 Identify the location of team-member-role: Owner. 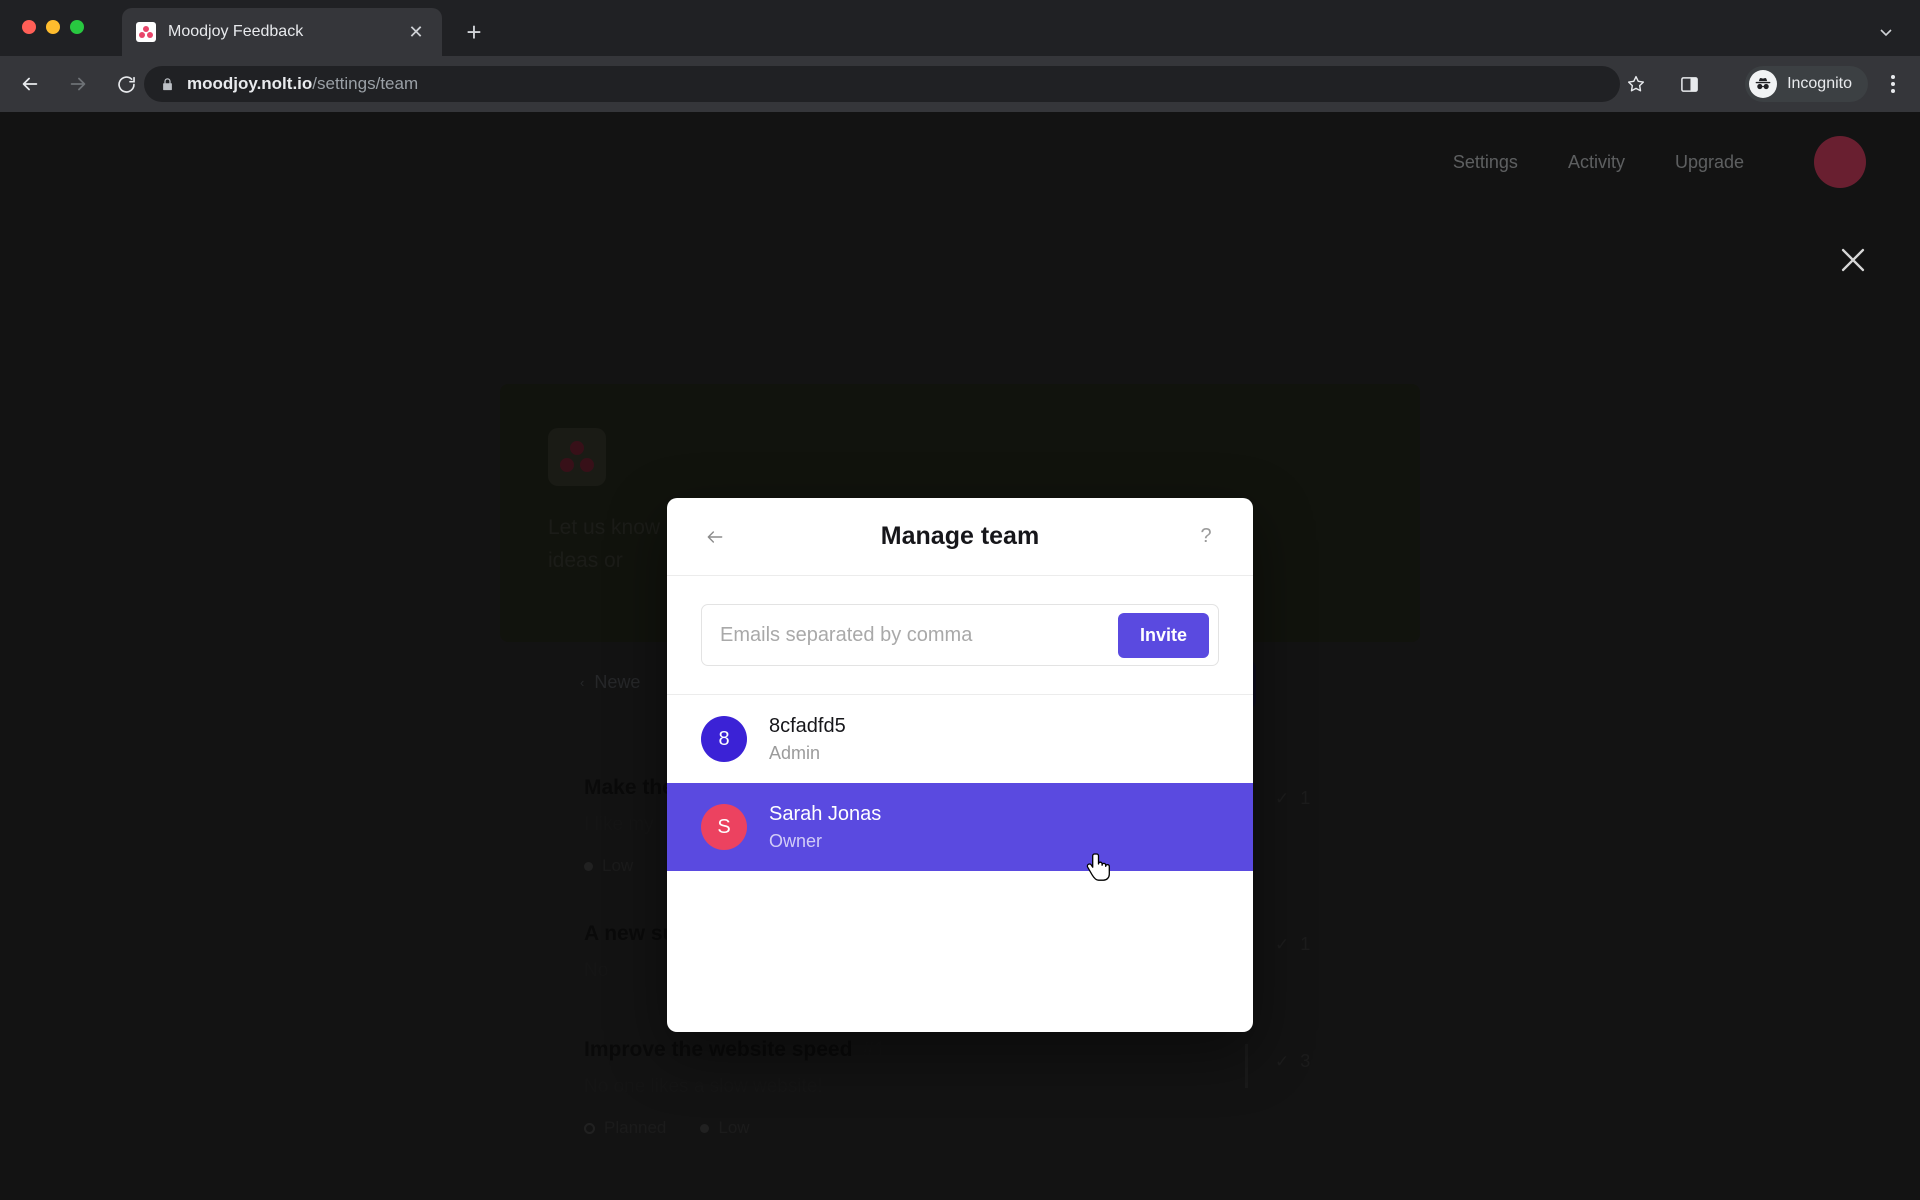
(796, 840).